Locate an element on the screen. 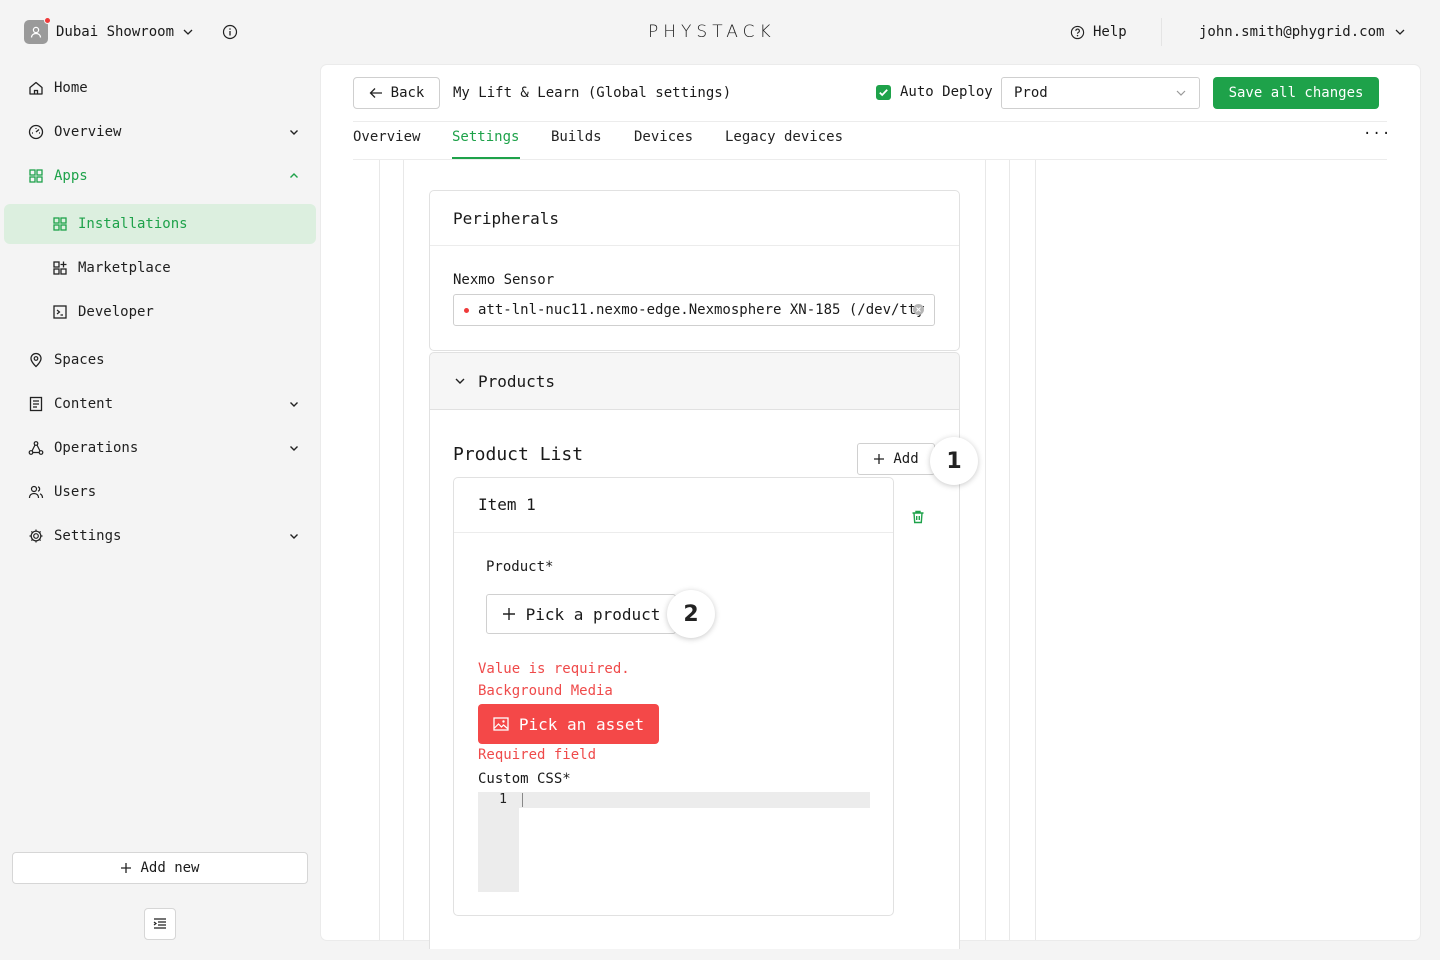  sidebar-item-label: Settings is located at coordinates (88, 536).